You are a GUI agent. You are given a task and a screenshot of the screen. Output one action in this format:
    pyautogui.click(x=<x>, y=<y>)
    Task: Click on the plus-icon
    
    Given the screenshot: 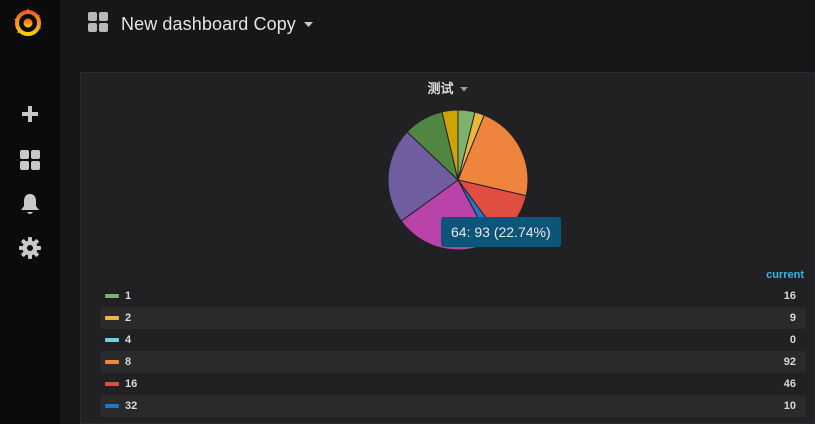 What is the action you would take?
    pyautogui.click(x=30, y=114)
    